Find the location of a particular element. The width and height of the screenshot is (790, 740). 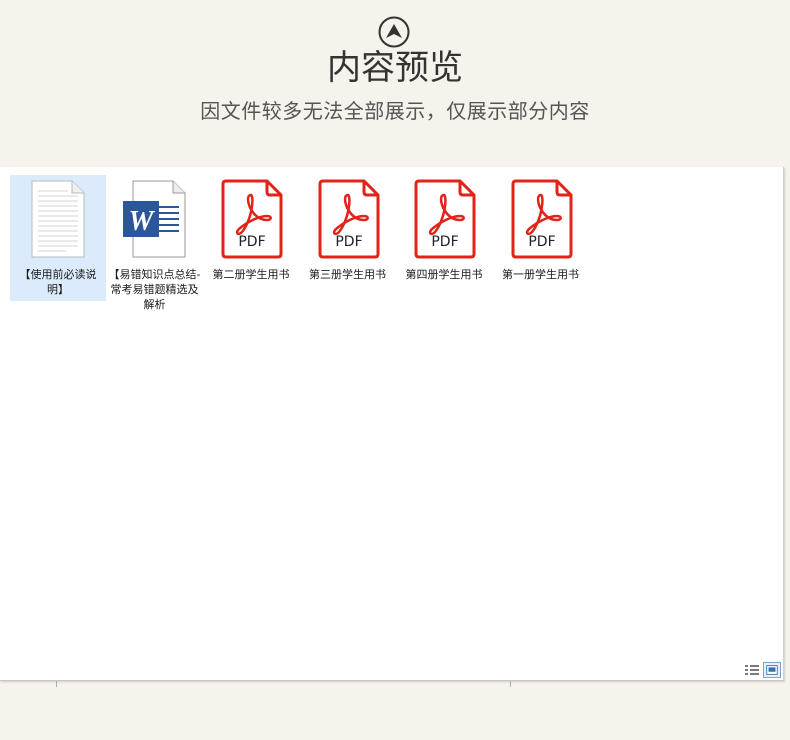

page-subtitle: 因文件较多无法全部展示，仅展示部分内容 is located at coordinates (395, 111).